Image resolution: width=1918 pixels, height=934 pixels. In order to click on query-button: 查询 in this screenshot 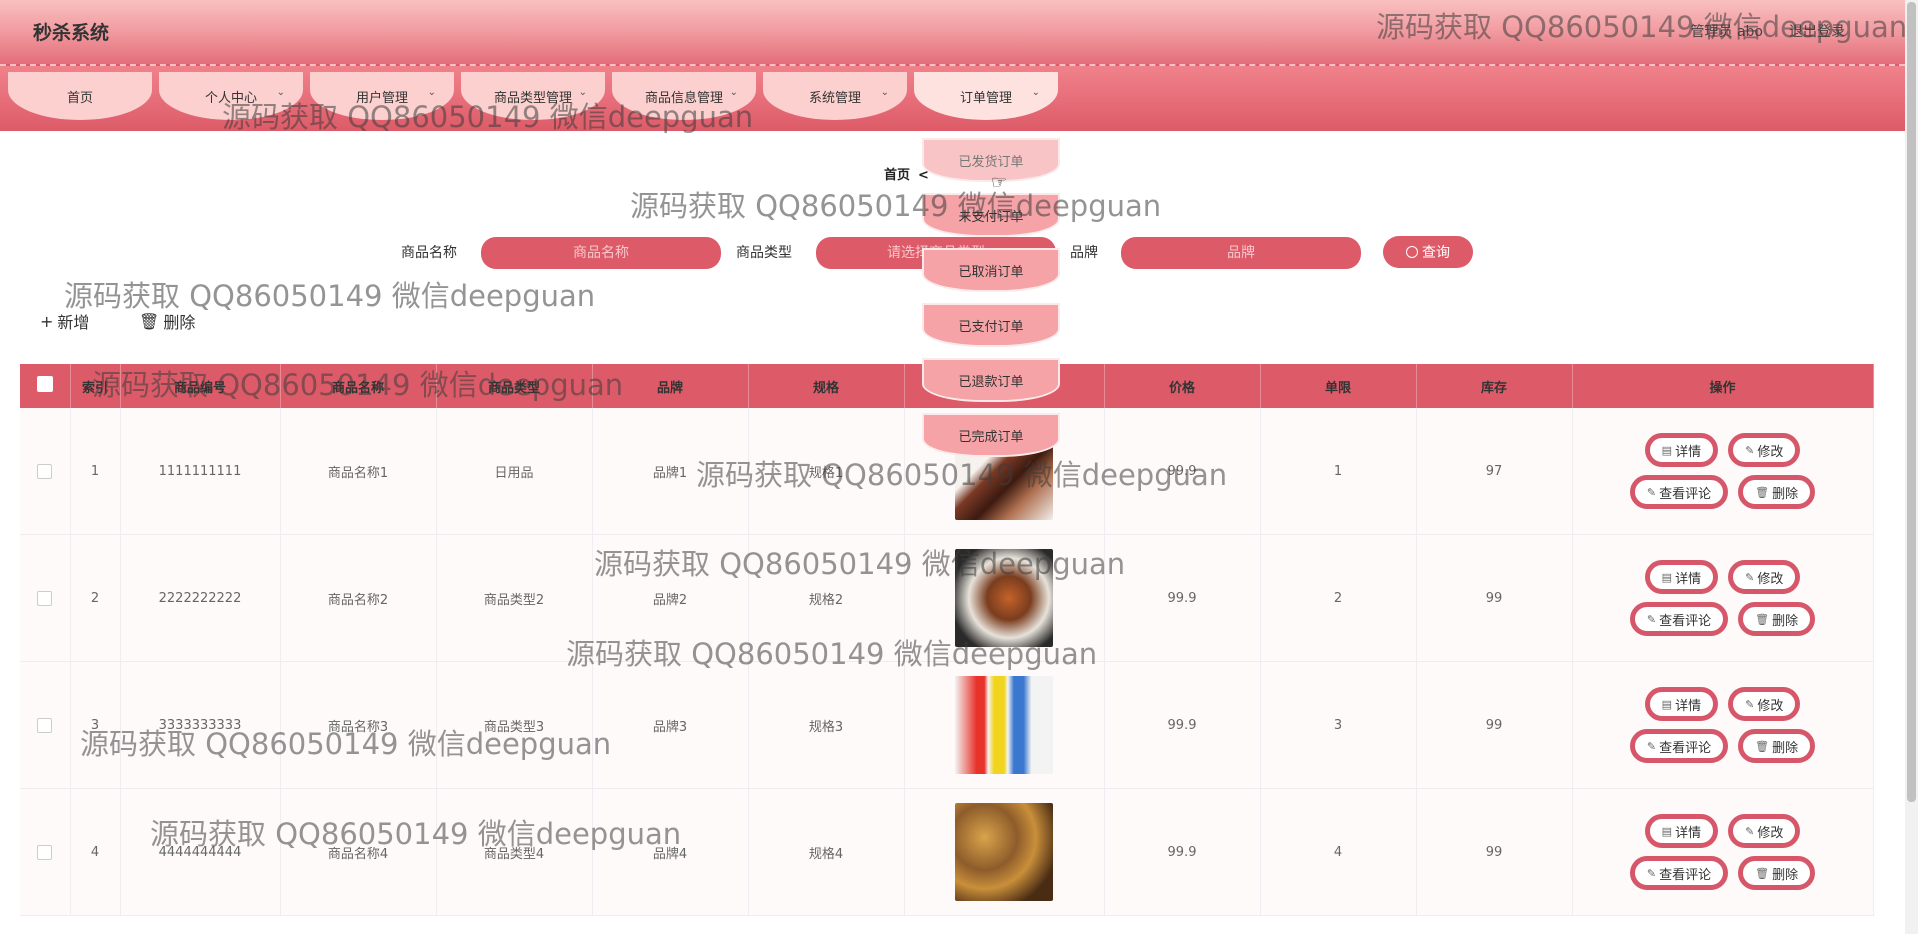, I will do `click(1428, 252)`.